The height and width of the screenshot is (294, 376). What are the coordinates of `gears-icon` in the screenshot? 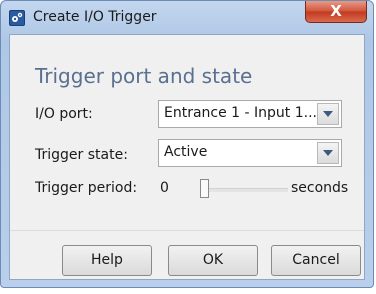 It's located at (17, 18).